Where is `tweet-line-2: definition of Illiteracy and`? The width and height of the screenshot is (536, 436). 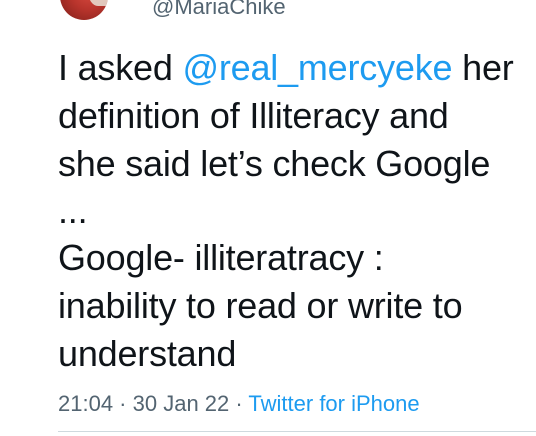
tweet-line-2: definition of Illiteracy and is located at coordinates (253, 115).